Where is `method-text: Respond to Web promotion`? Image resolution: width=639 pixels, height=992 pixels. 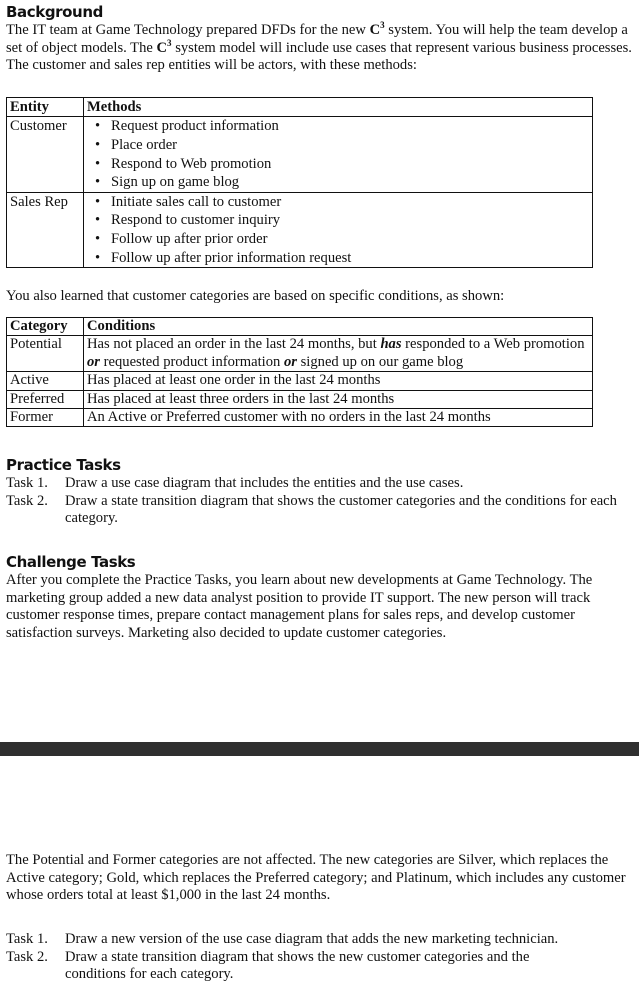
method-text: Respond to Web promotion is located at coordinates (191, 163).